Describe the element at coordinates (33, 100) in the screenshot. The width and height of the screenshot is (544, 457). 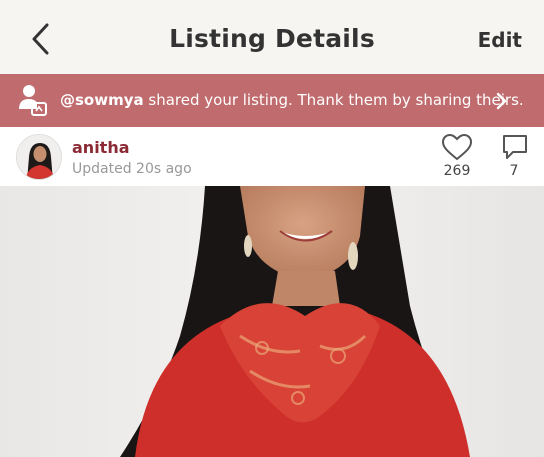
I see `share-user-icon` at that location.